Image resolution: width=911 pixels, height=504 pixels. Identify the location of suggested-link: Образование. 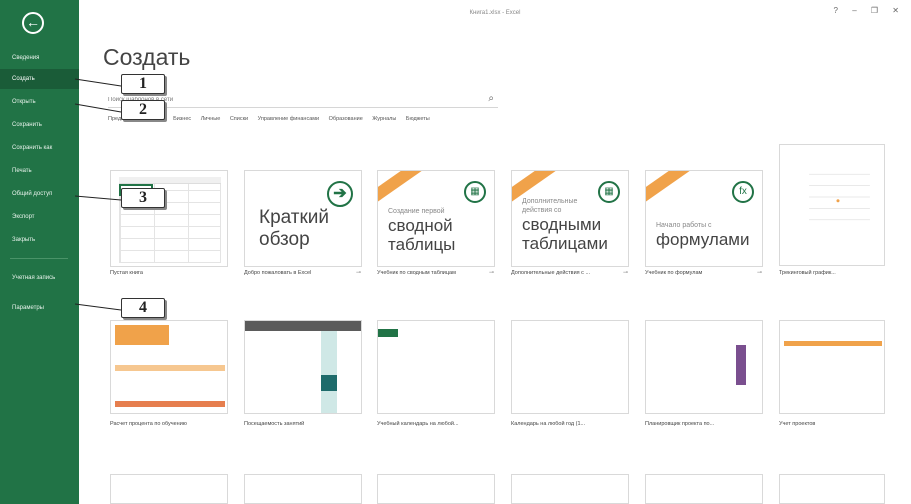
(346, 119).